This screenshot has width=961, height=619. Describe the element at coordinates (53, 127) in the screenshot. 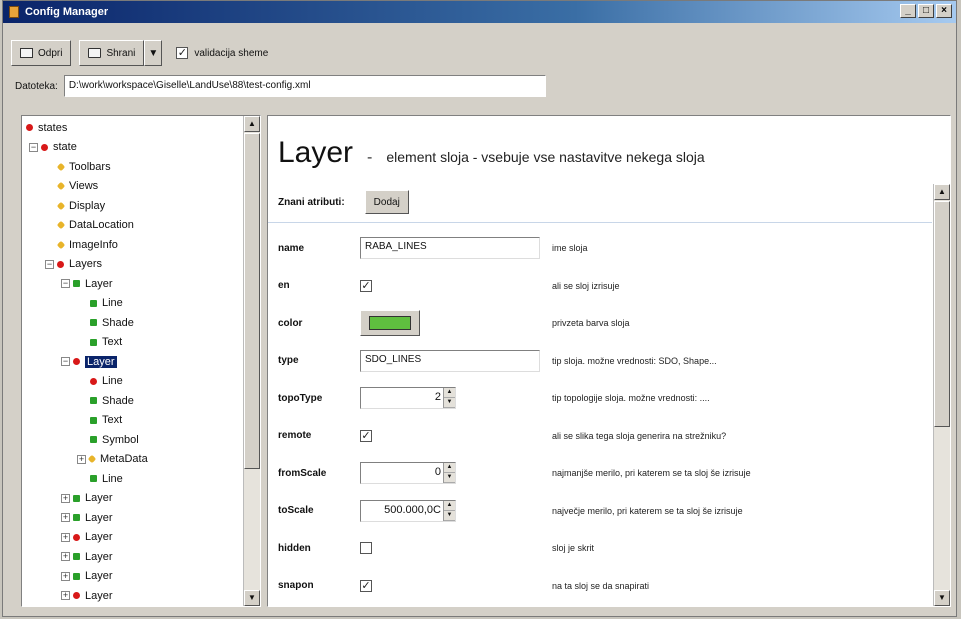

I see `tree-node-label: states` at that location.